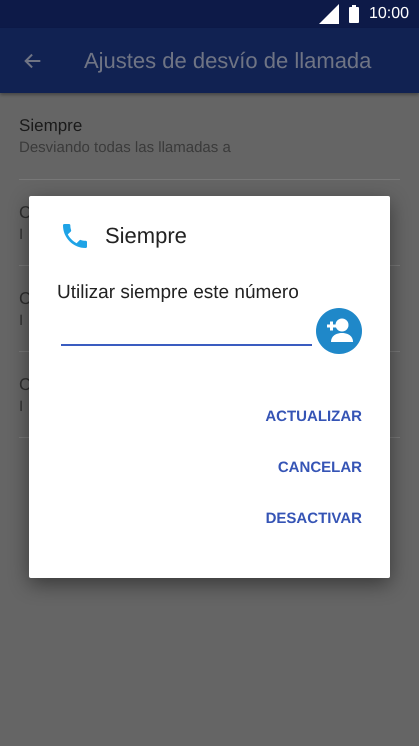  Describe the element at coordinates (320, 467) in the screenshot. I see `dialog-button: CANCELAR` at that location.